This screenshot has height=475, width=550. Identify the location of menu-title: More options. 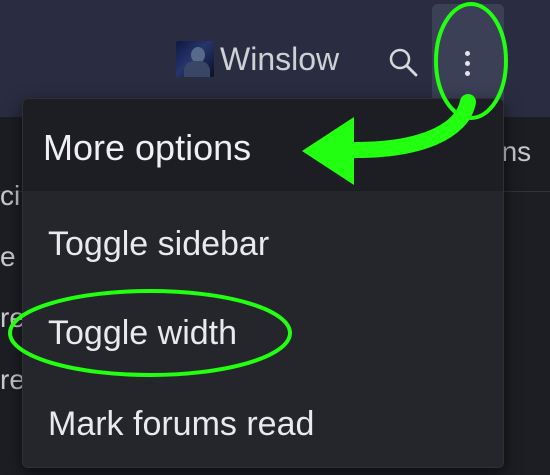
(147, 147).